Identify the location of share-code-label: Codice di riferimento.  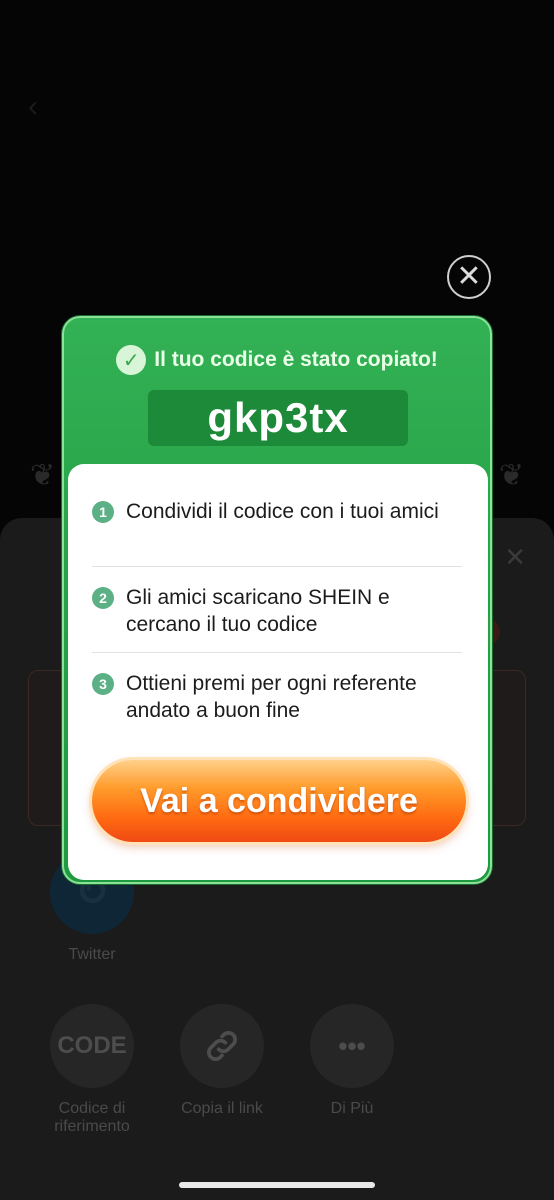
(92, 1117).